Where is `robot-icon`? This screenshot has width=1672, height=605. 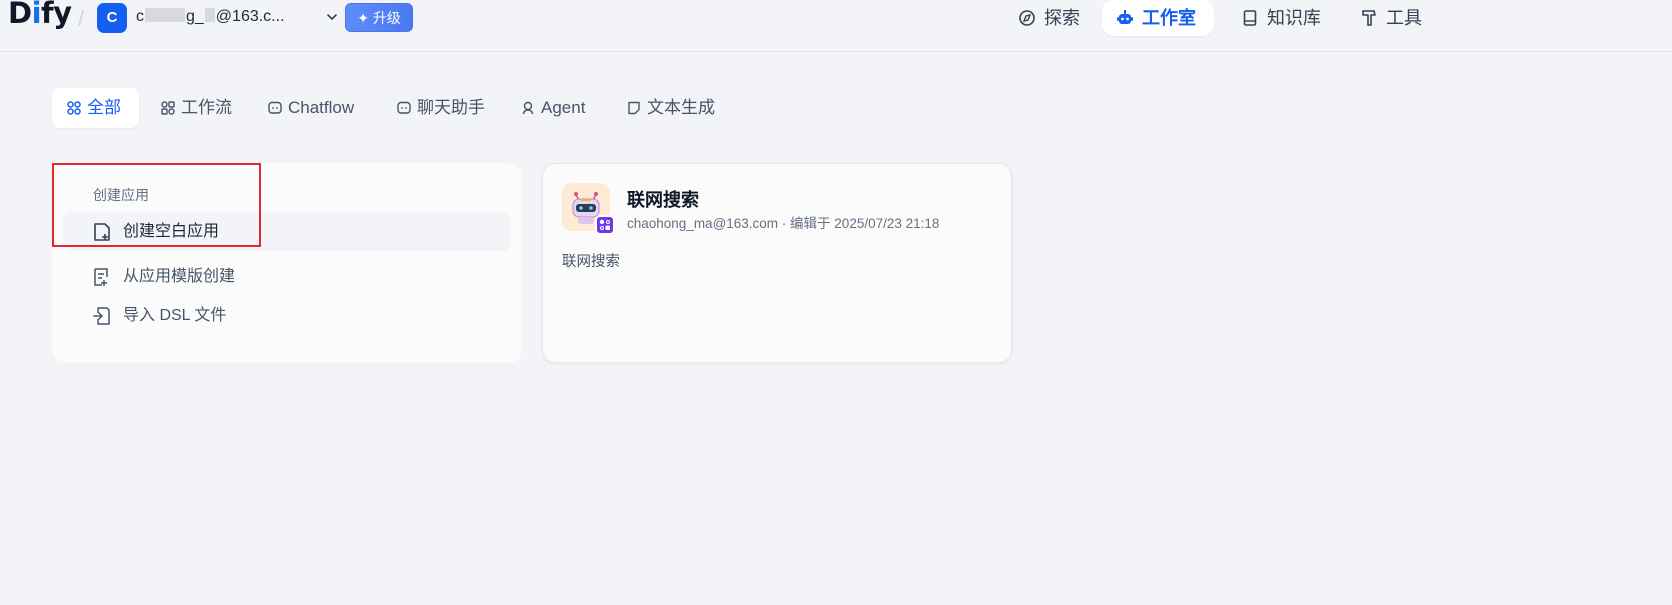
robot-icon is located at coordinates (1125, 17).